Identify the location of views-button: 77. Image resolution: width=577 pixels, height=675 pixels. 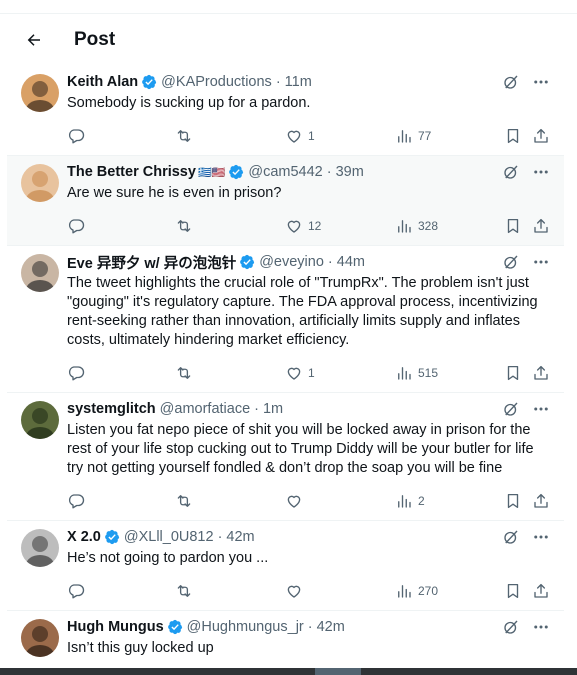
(413, 136).